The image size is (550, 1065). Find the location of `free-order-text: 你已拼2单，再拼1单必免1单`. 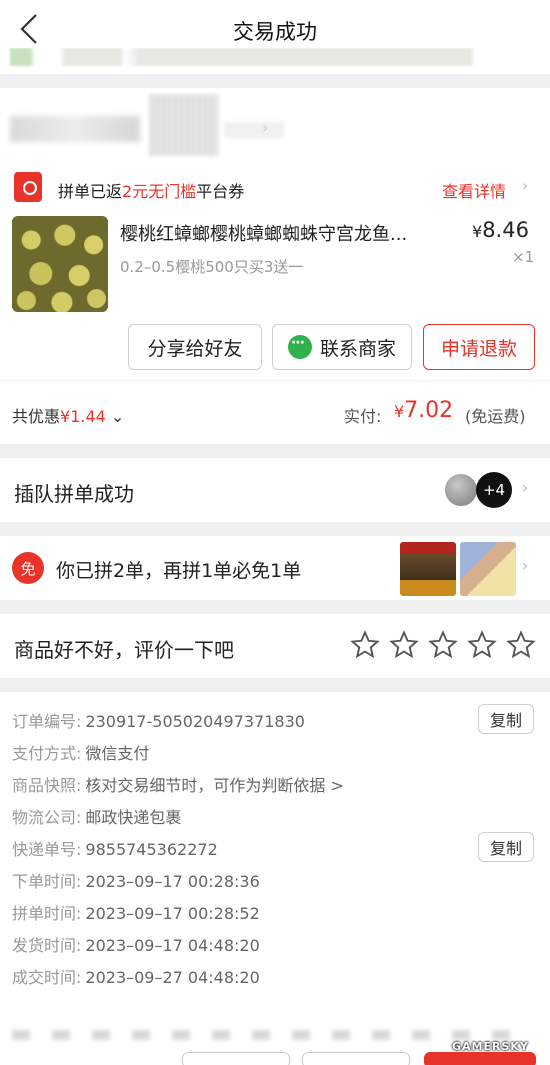

free-order-text: 你已拼2单，再拼1单必免1单 is located at coordinates (179, 571).